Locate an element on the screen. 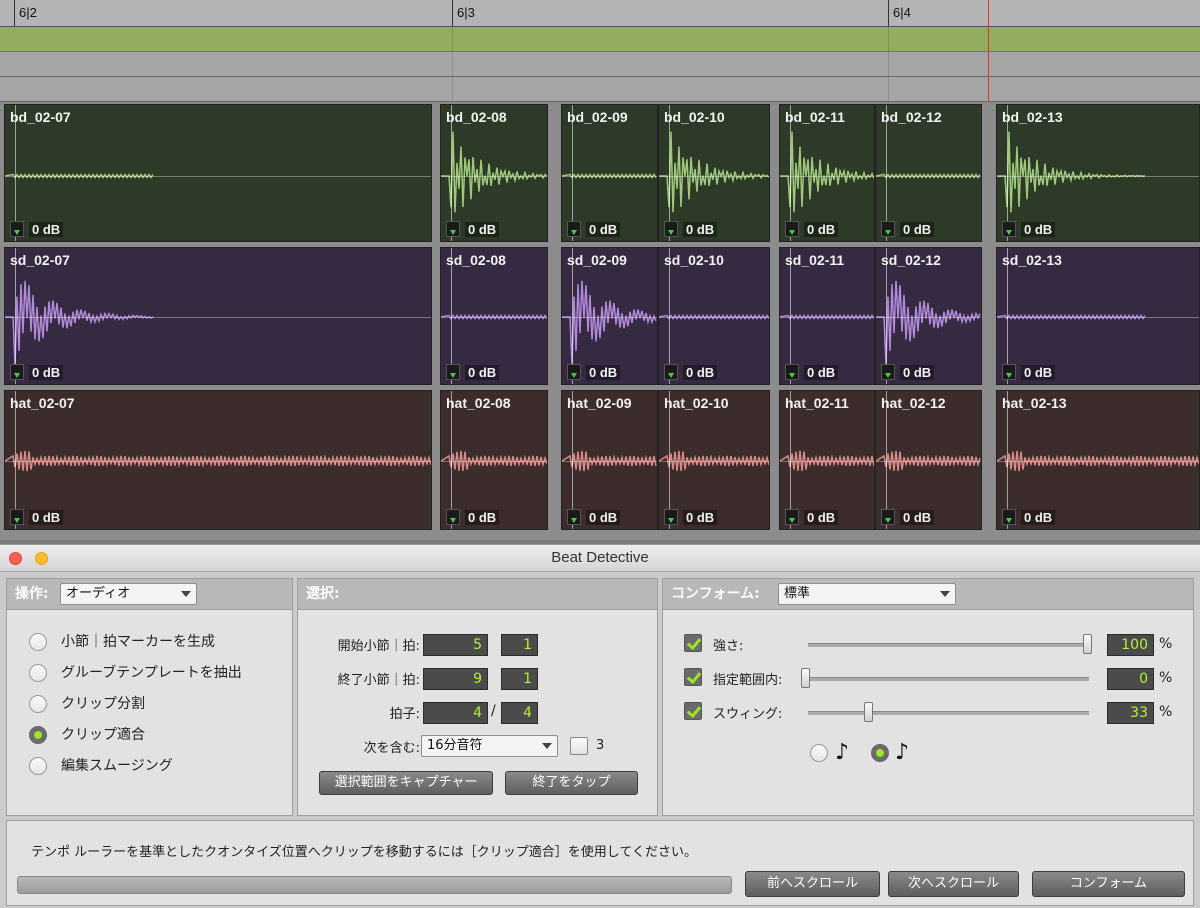  window-titlebar: Beat Detective is located at coordinates (600, 558).